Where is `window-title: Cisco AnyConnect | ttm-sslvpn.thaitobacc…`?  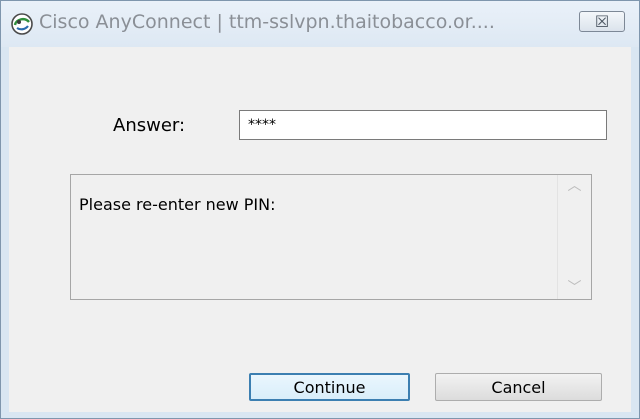 window-title: Cisco AnyConnect | ttm-sslvpn.thaitobacc… is located at coordinates (267, 22).